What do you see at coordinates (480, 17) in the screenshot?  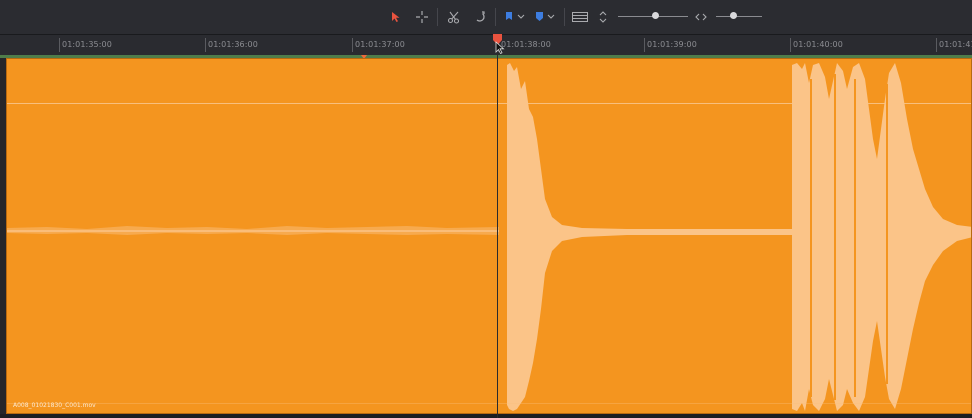 I see `link-icon` at bounding box center [480, 17].